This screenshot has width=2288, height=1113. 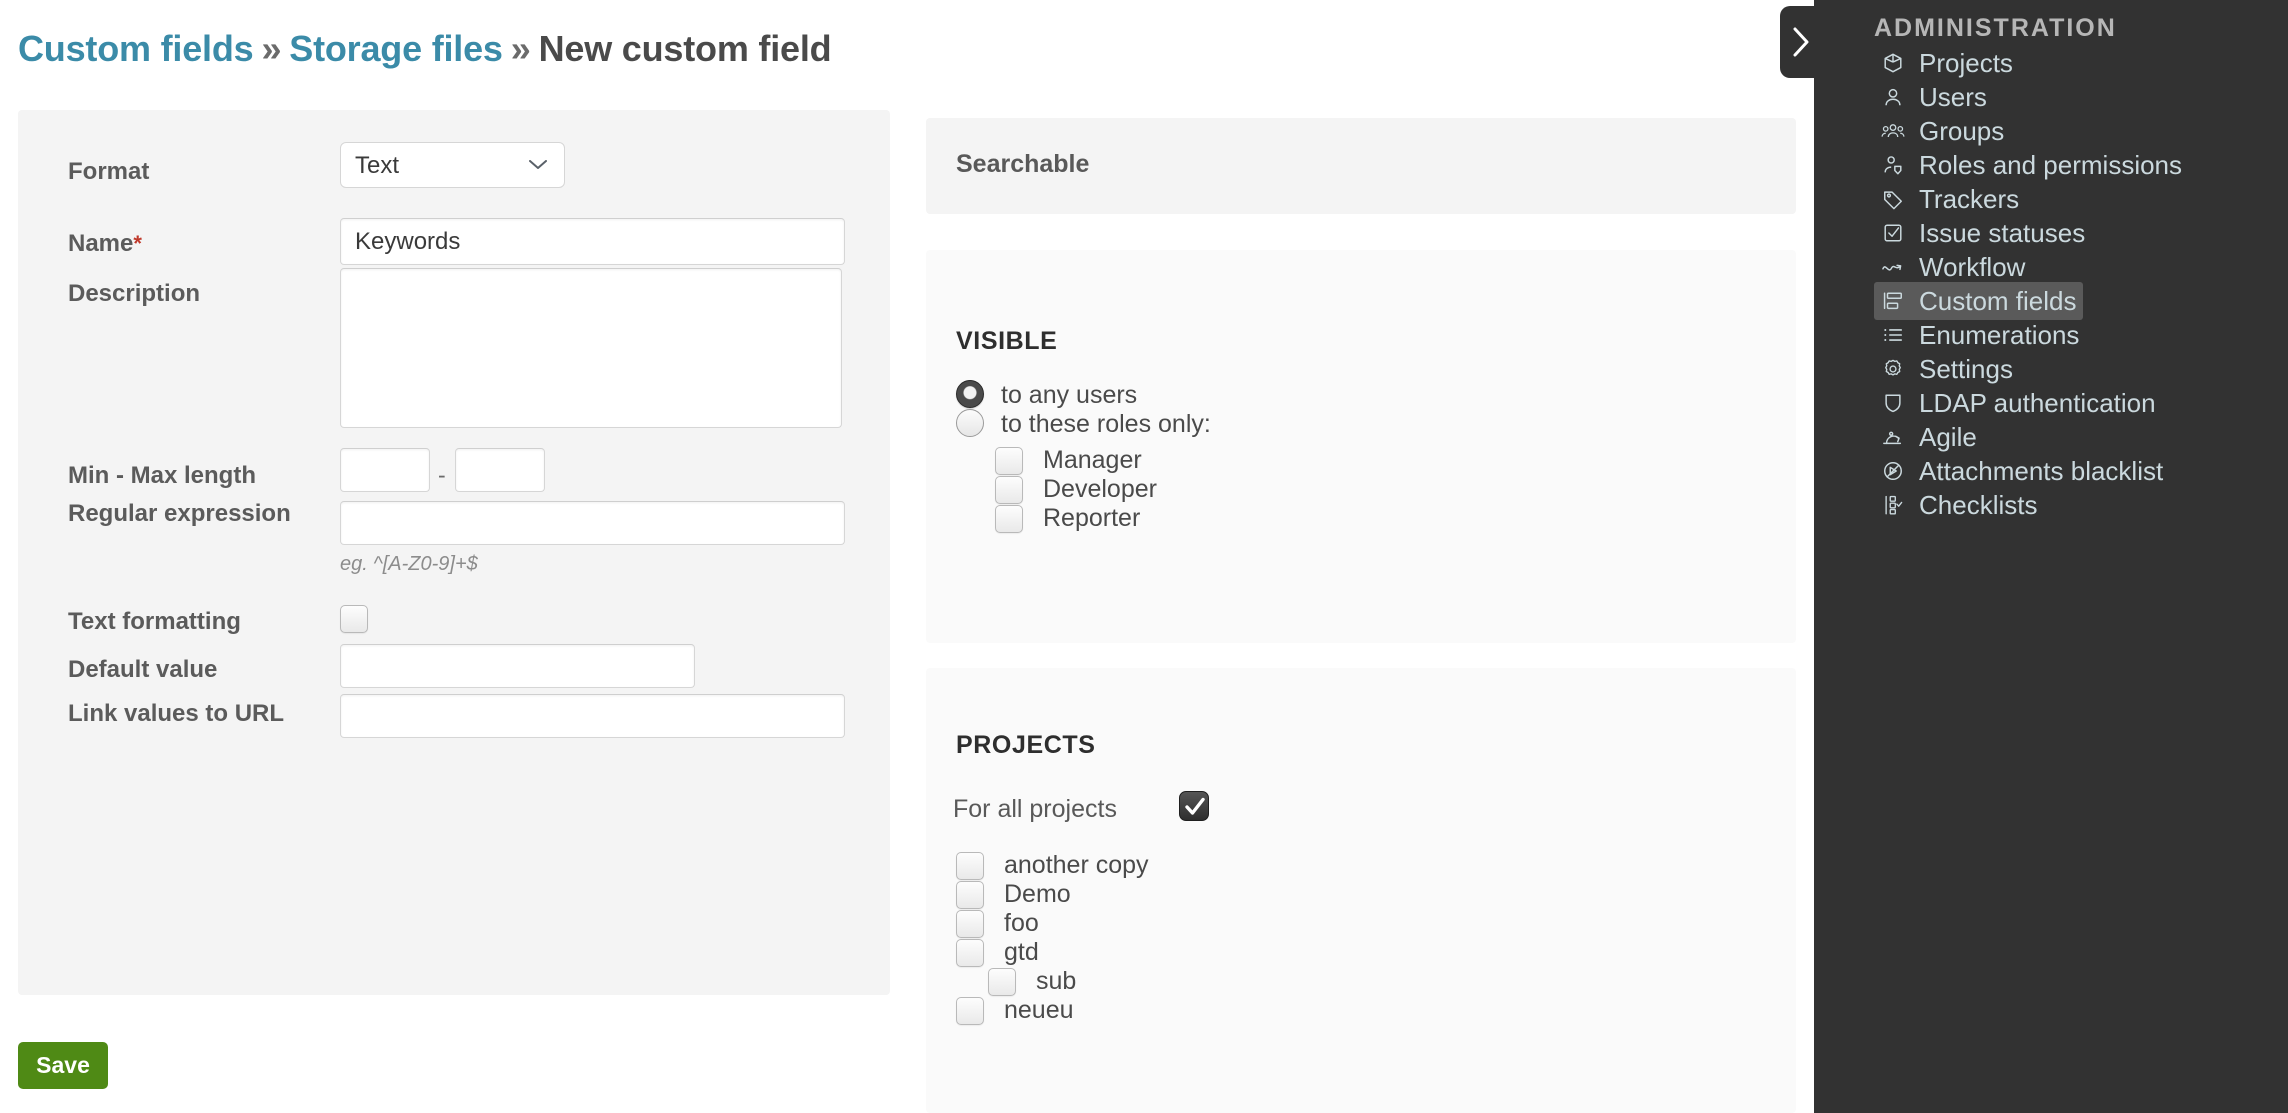 What do you see at coordinates (193, 244) in the screenshot?
I see `name-label: Name*` at bounding box center [193, 244].